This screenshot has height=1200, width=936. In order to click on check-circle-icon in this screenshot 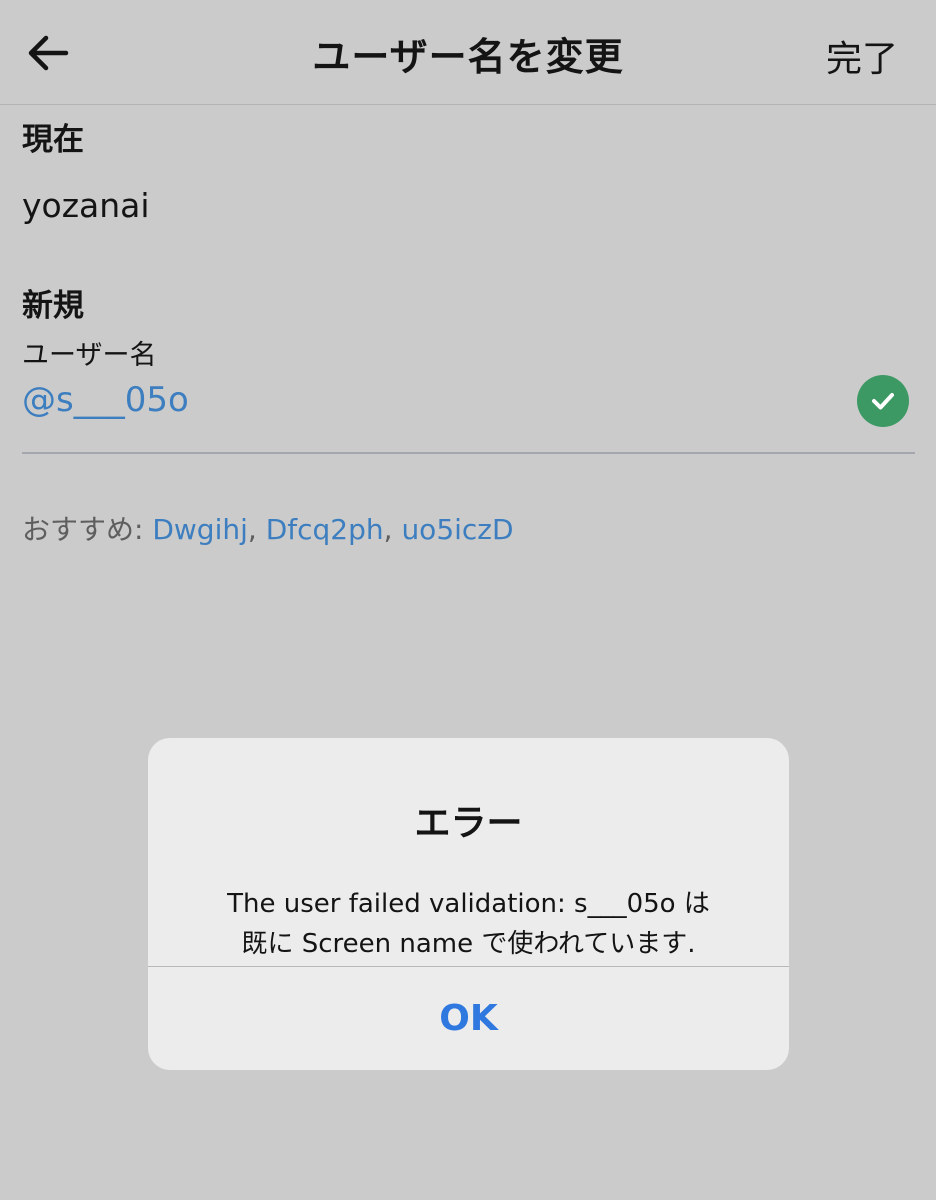, I will do `click(883, 401)`.